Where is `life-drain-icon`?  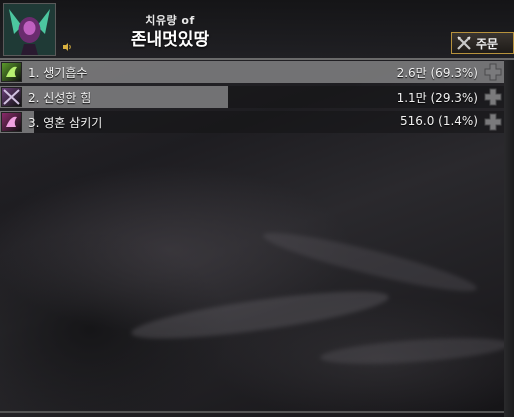
life-drain-icon is located at coordinates (11, 72).